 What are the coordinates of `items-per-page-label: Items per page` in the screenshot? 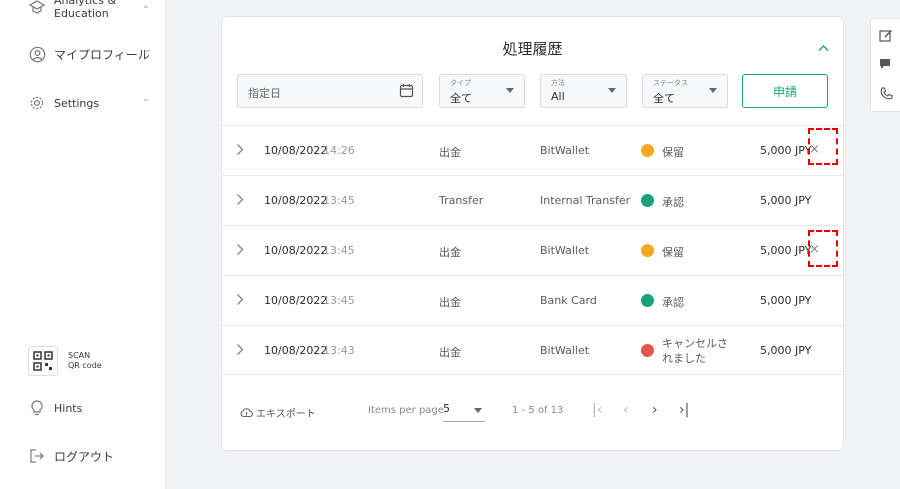 It's located at (406, 410).